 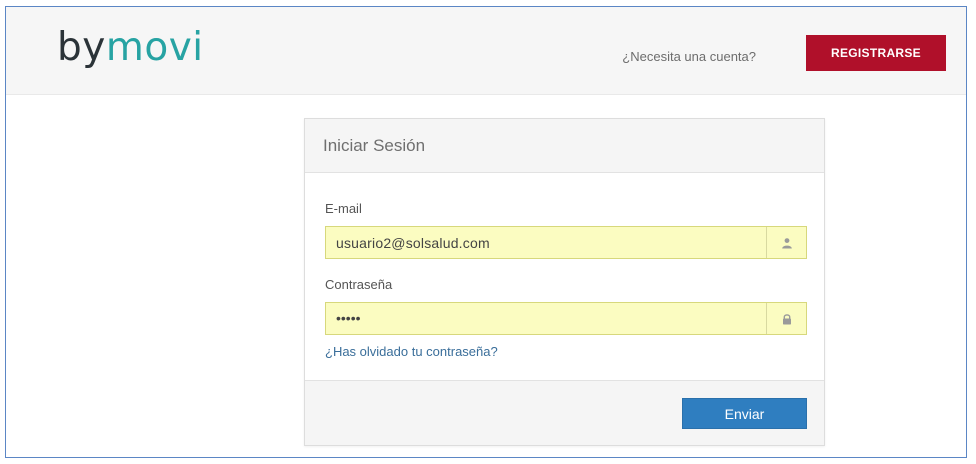 I want to click on password-field: •••••, so click(x=566, y=318).